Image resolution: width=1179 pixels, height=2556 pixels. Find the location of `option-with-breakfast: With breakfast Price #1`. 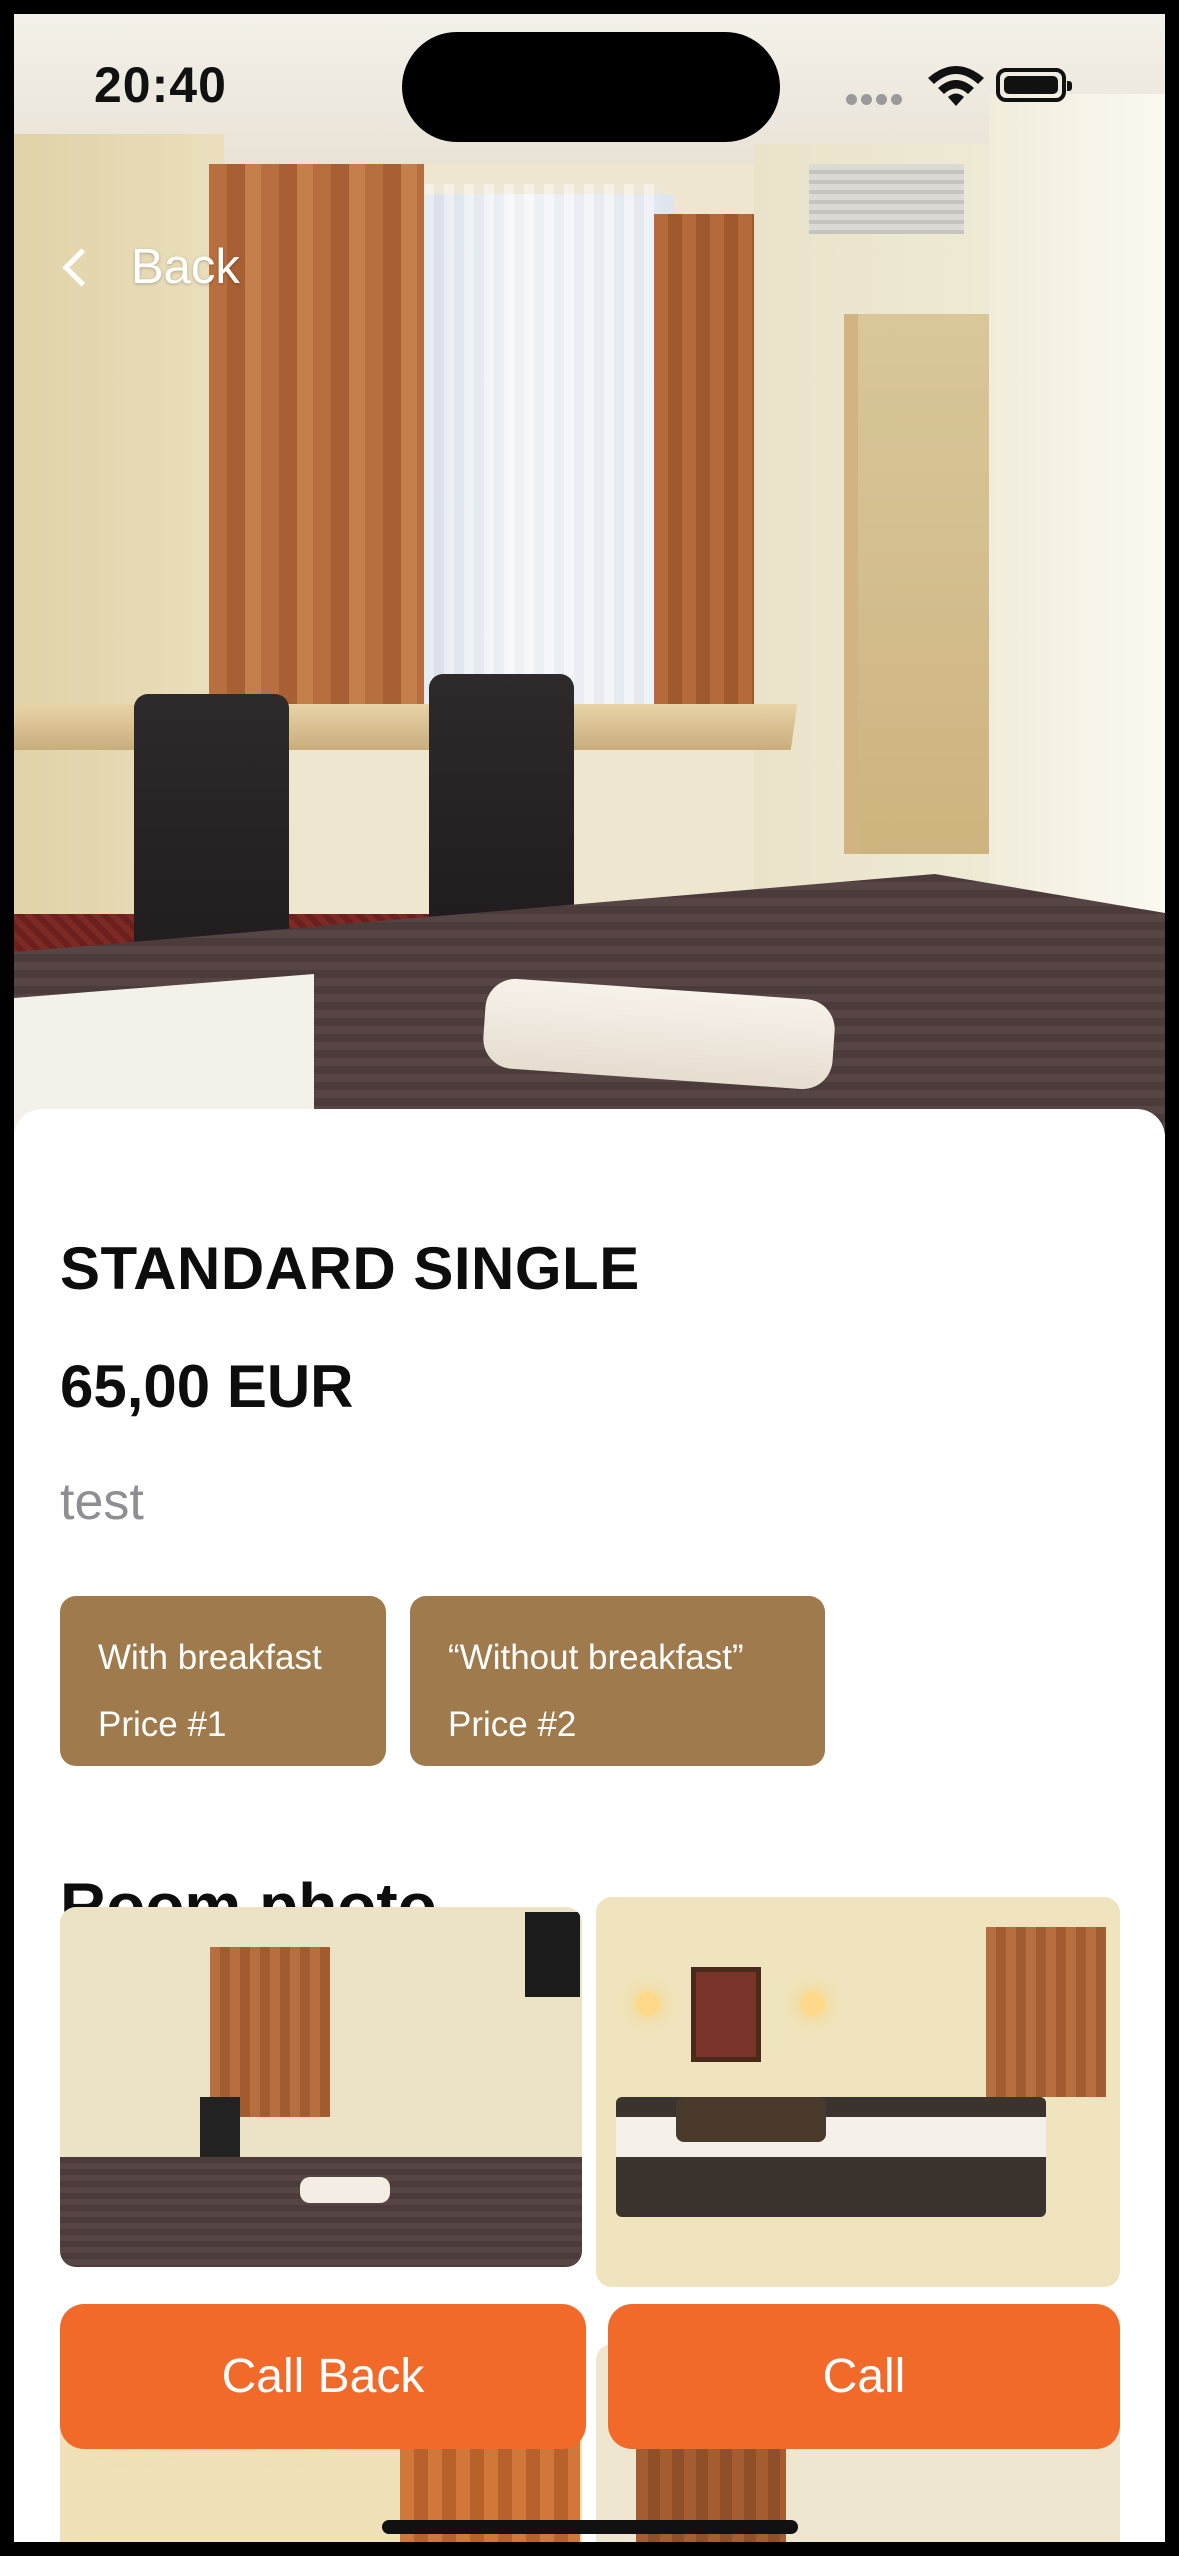

option-with-breakfast: With breakfast Price #1 is located at coordinates (223, 1681).